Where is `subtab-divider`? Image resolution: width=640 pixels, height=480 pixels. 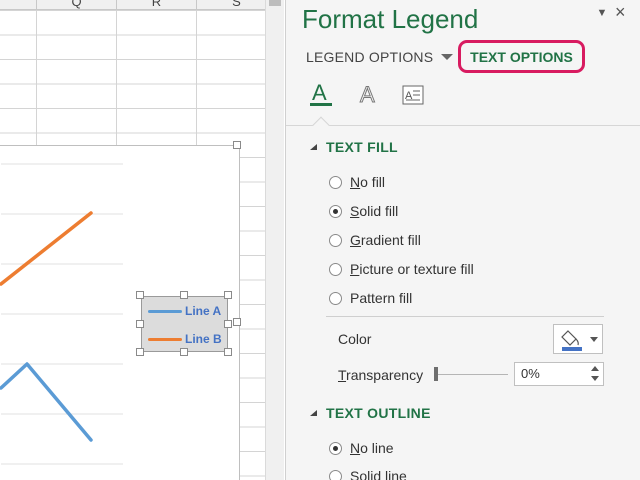
subtab-divider is located at coordinates (463, 125).